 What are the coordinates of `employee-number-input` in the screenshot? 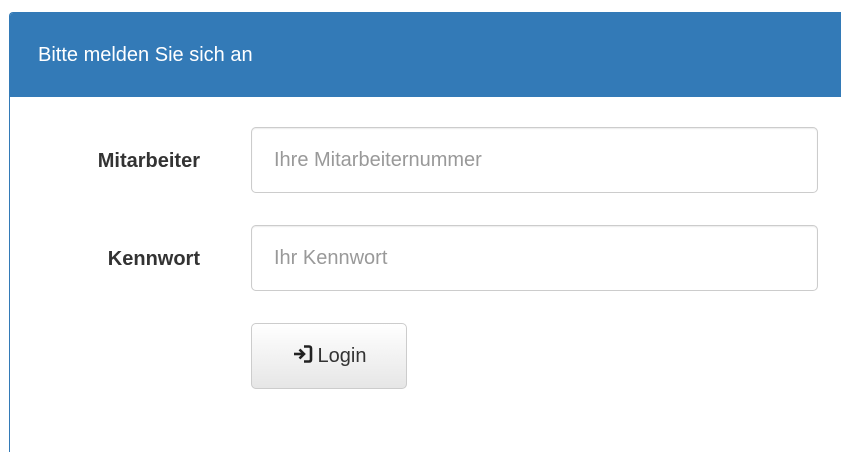 It's located at (534, 160).